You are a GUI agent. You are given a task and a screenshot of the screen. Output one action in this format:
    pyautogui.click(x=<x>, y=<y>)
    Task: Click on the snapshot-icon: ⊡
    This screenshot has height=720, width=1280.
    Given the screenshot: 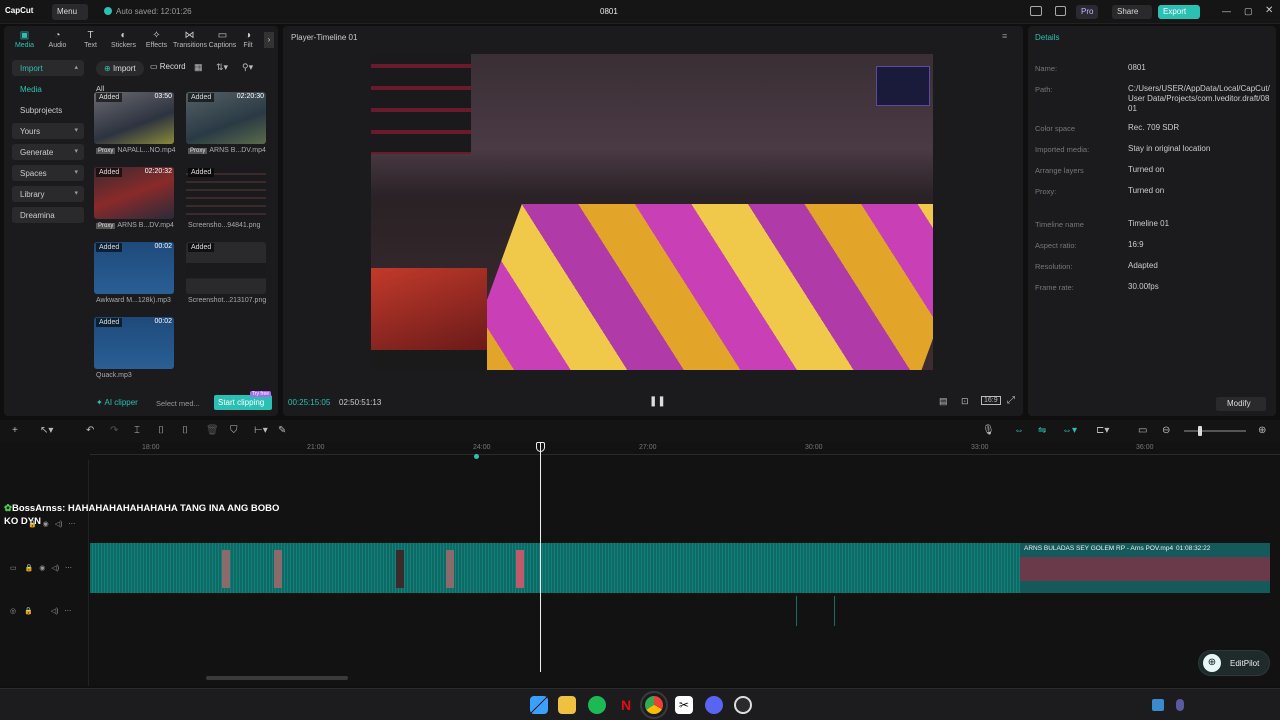 What is the action you would take?
    pyautogui.click(x=965, y=401)
    